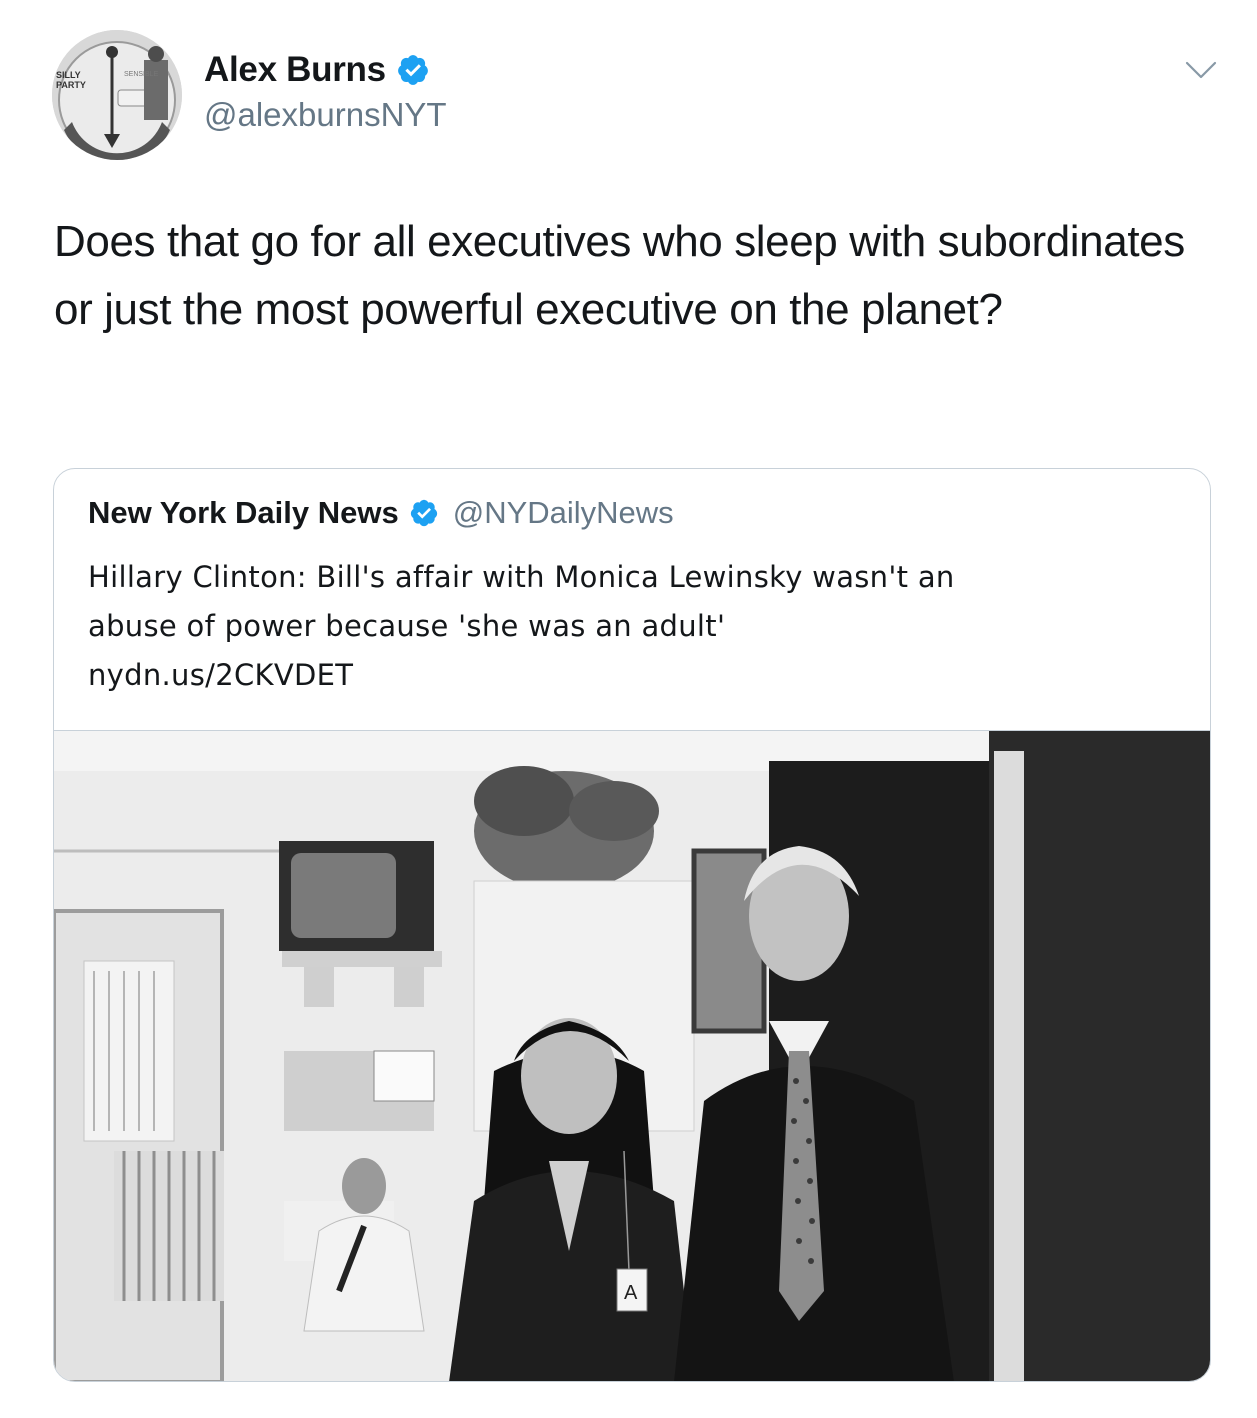 This screenshot has height=1418, width=1257. I want to click on avatar-text-party: PARTY, so click(71, 85).